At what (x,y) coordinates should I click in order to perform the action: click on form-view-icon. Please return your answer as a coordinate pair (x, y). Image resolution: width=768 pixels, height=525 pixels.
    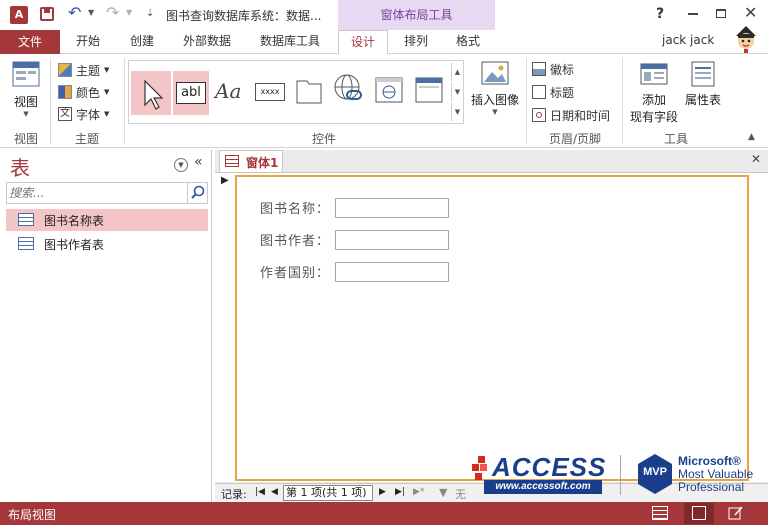
    Looking at the image, I should click on (660, 513).